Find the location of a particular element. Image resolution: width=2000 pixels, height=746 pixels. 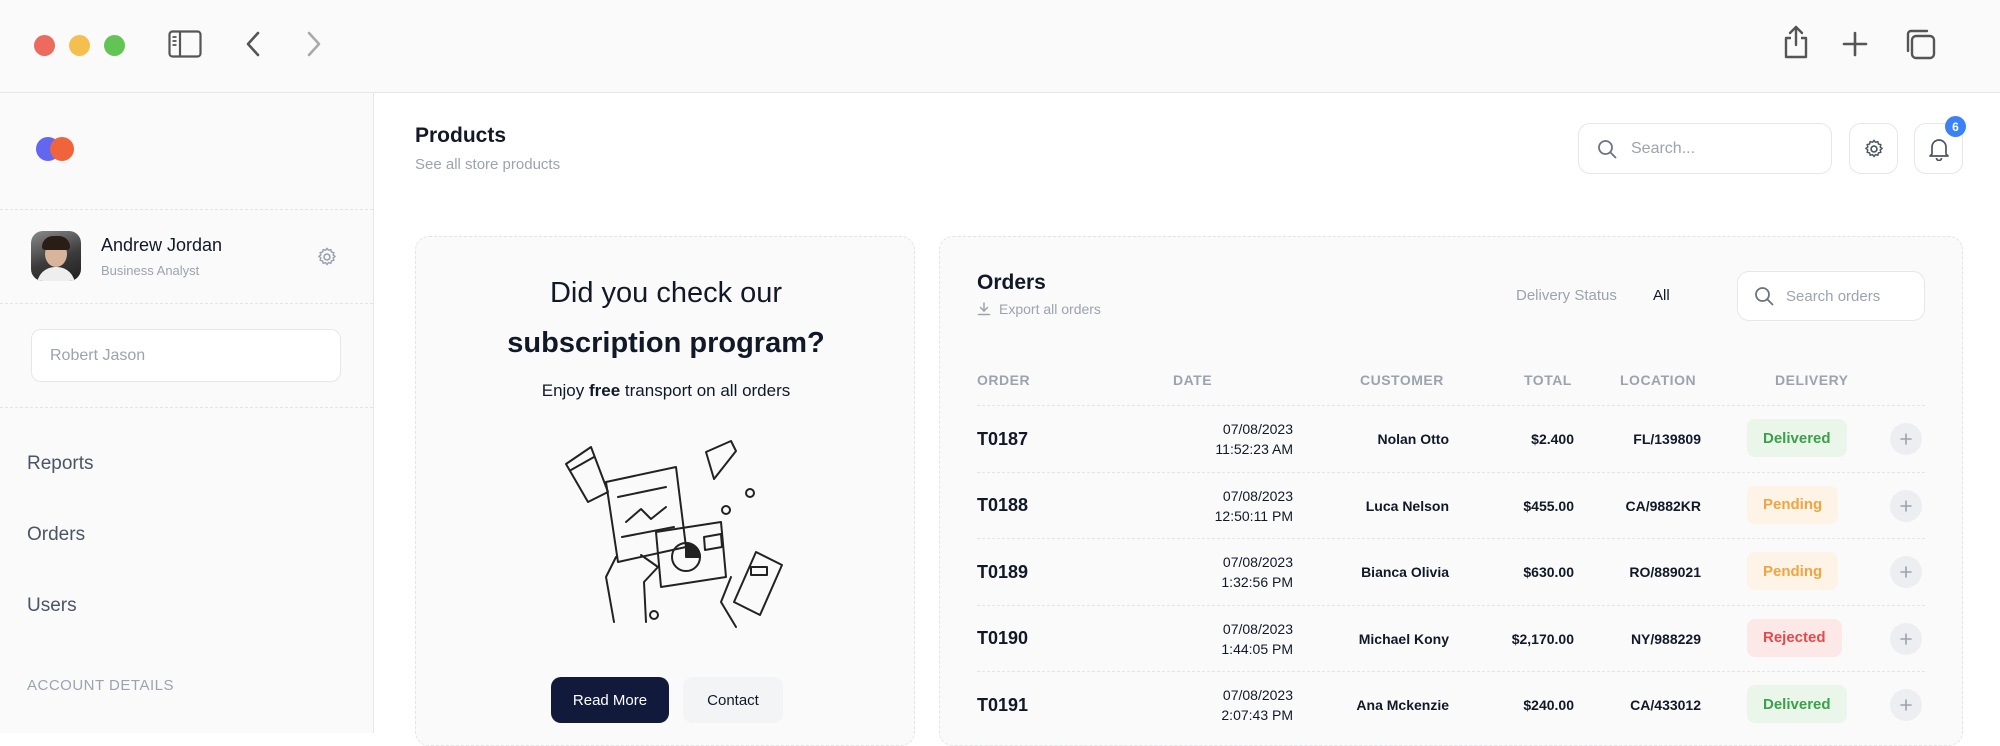

sidebar-toggle-icon is located at coordinates (185, 44).